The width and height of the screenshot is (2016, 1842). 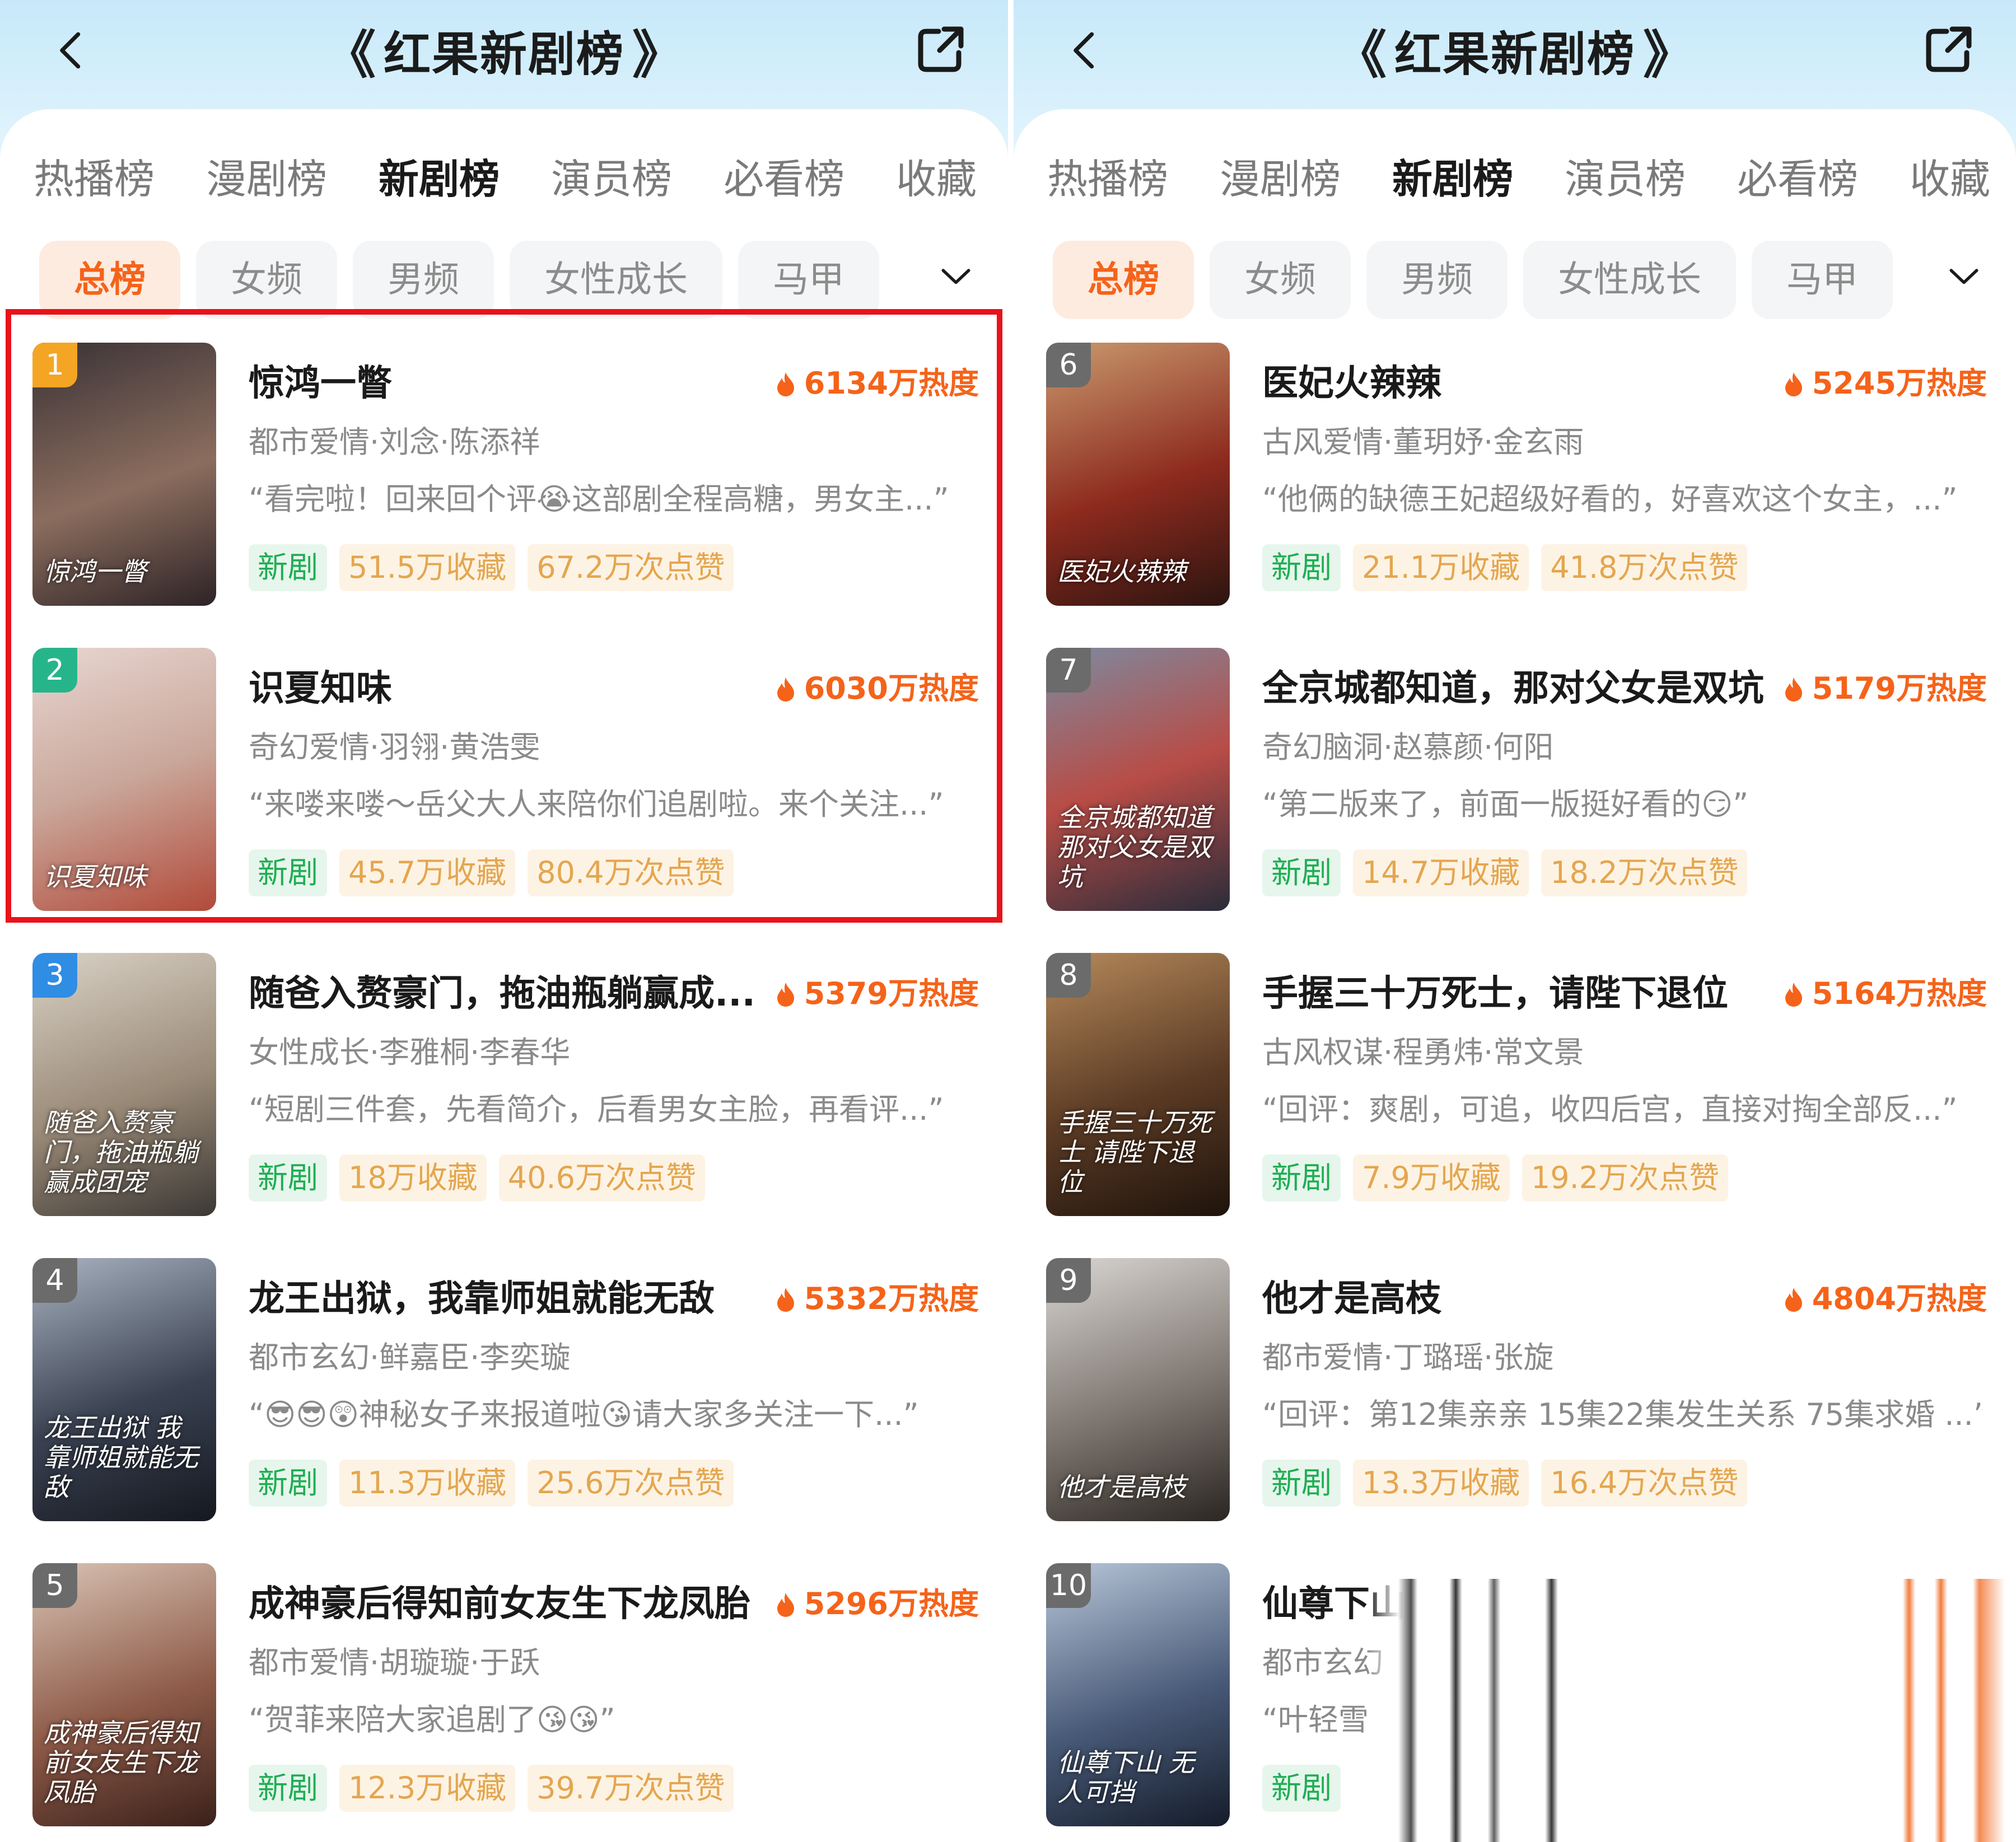 What do you see at coordinates (892, 1298) in the screenshot?
I see `heat-value: 5332万热度` at bounding box center [892, 1298].